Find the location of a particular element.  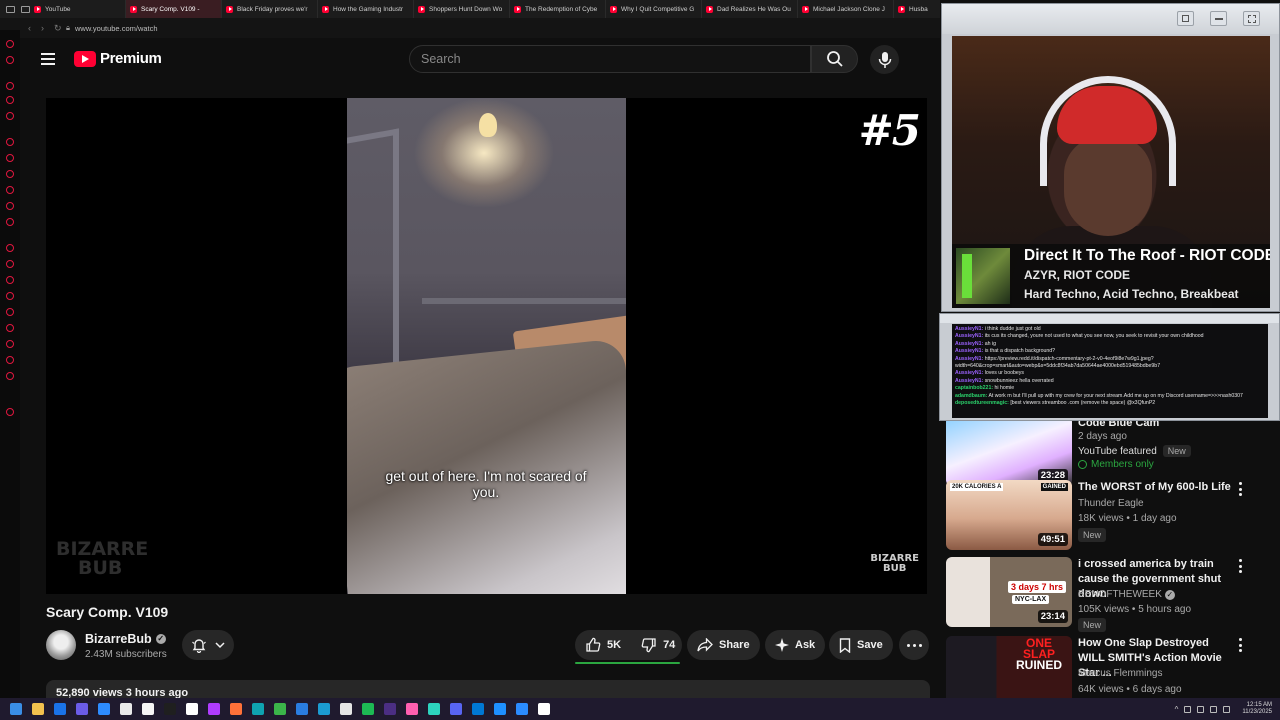

chat-username: adamdbaum: is located at coordinates (971, 396).